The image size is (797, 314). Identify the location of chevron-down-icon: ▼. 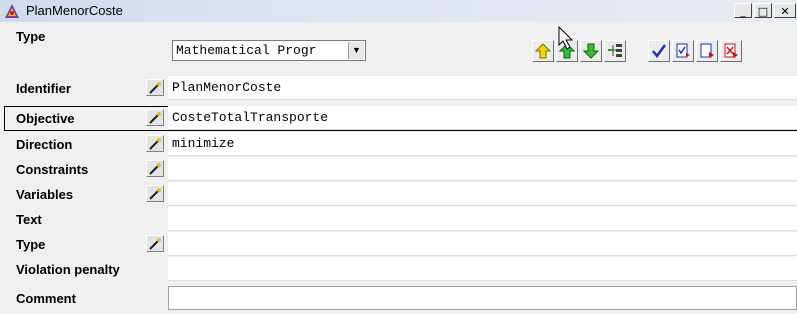
(356, 50).